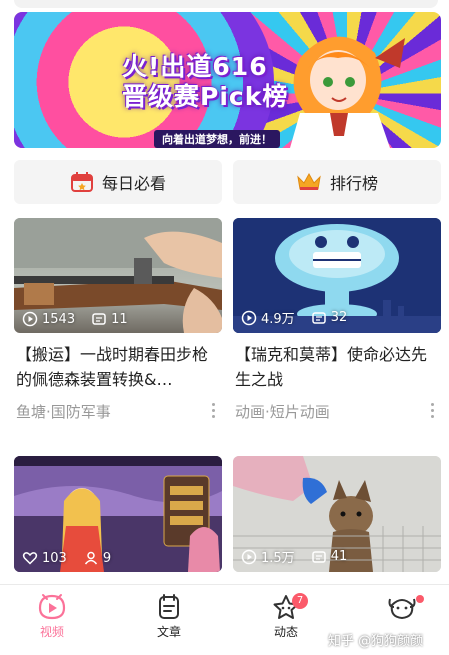 The height and width of the screenshot is (655, 449). I want to click on tab-dynamic-label: 动态, so click(285, 632).